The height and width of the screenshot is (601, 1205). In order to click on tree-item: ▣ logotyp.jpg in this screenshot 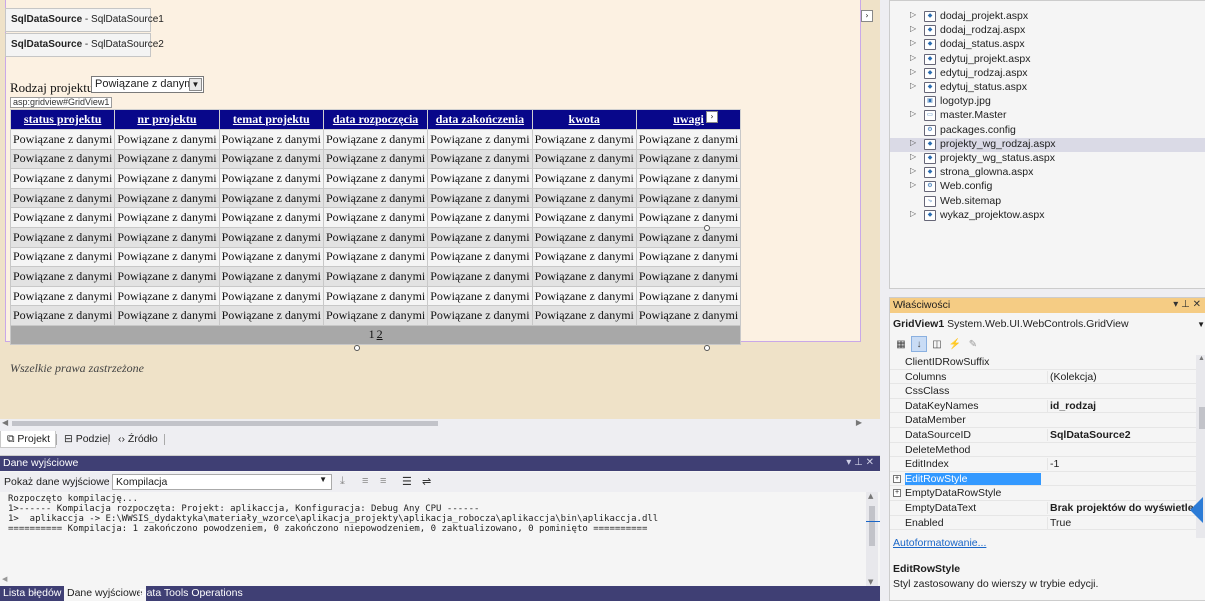, I will do `click(1047, 102)`.